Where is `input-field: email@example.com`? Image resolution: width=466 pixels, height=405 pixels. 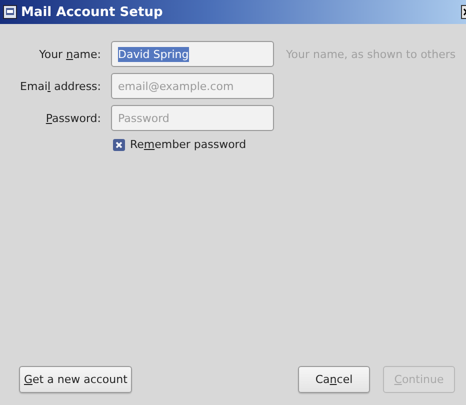 input-field: email@example.com is located at coordinates (192, 86).